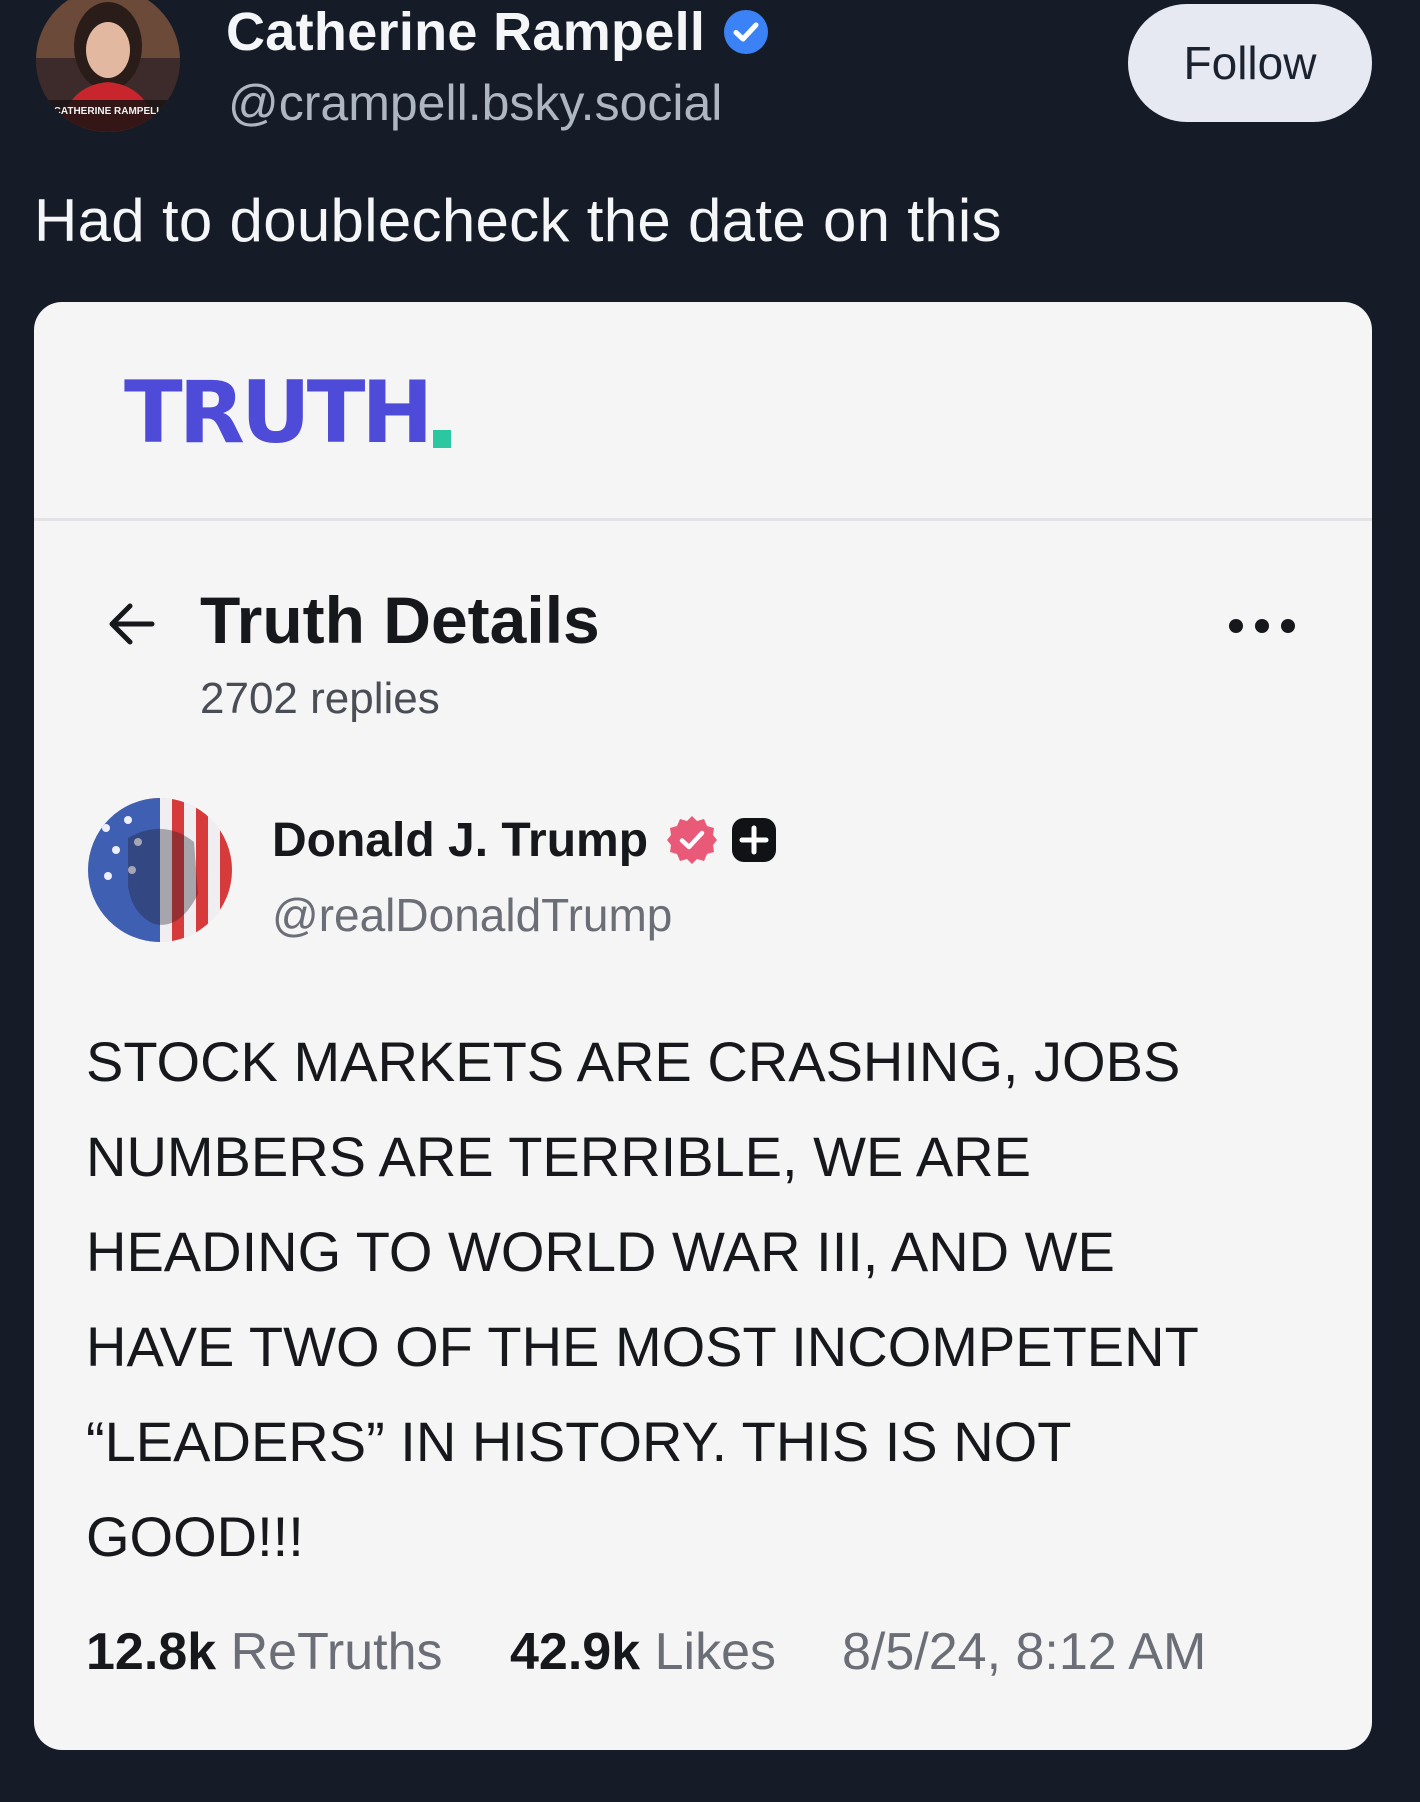 Image resolution: width=1420 pixels, height=1802 pixels. I want to click on follow-button: Follow, so click(1250, 63).